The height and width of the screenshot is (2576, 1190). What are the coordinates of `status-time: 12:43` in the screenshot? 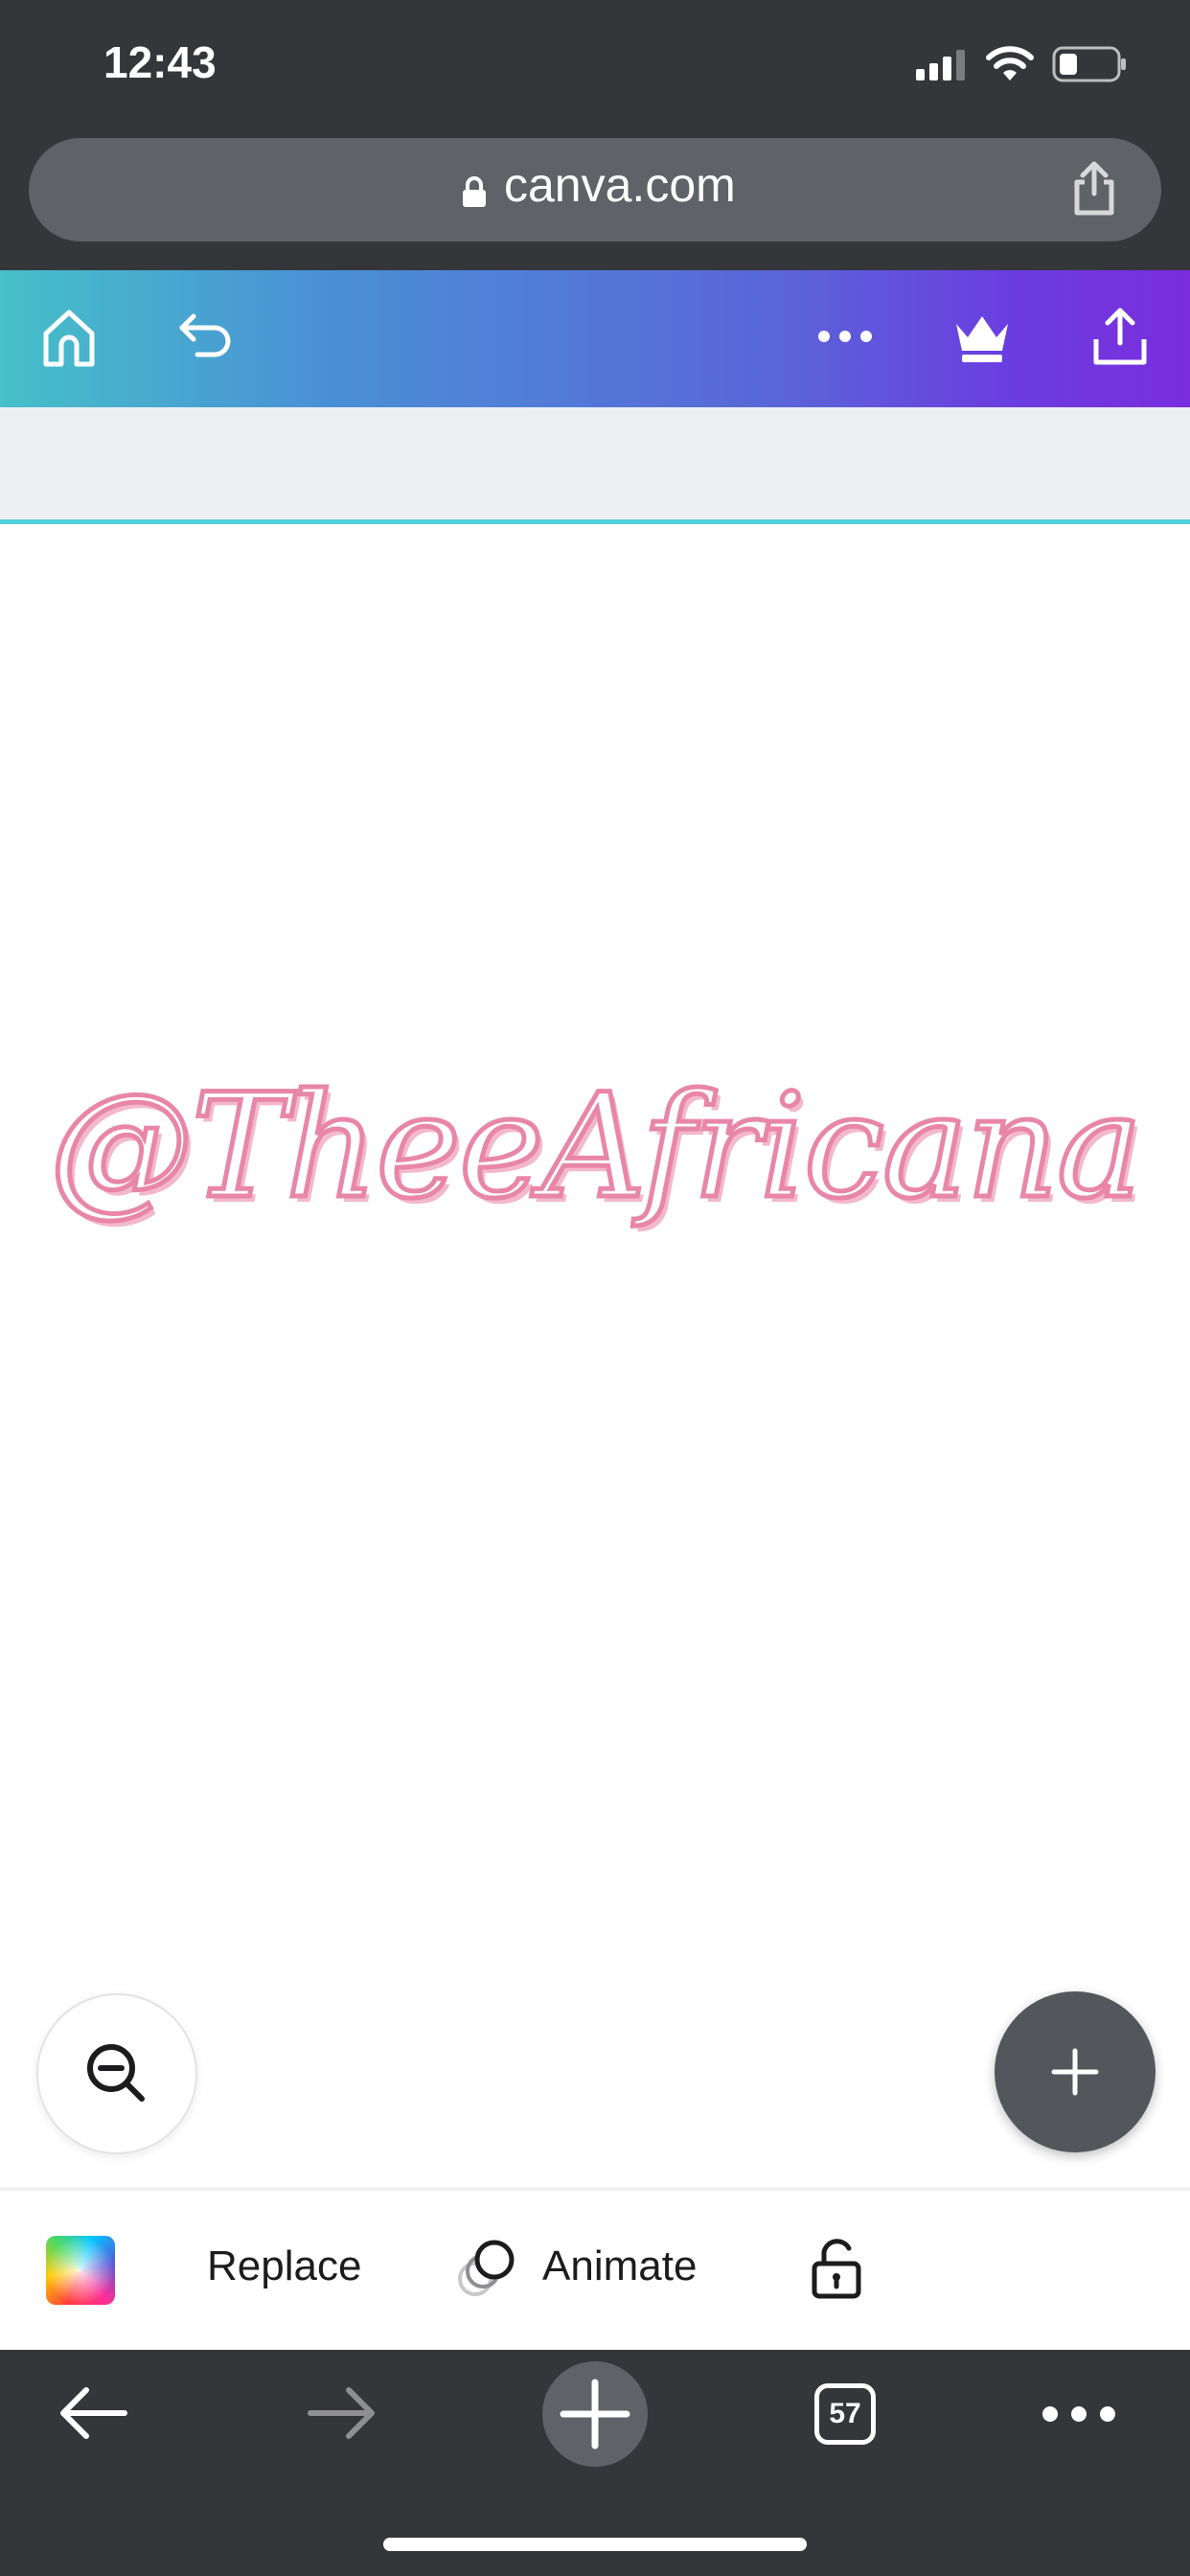 It's located at (160, 62).